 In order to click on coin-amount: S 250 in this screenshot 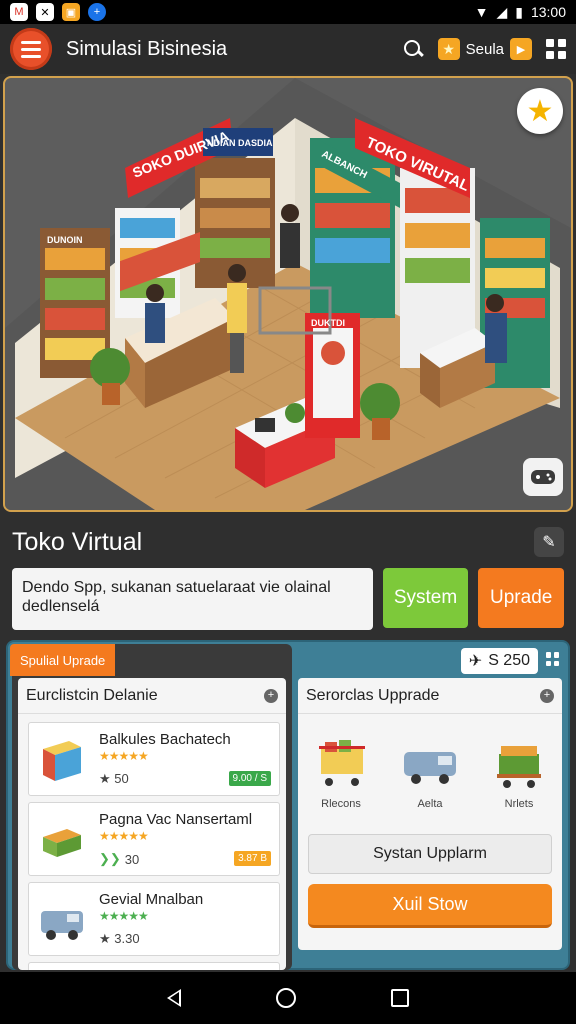, I will do `click(509, 660)`.